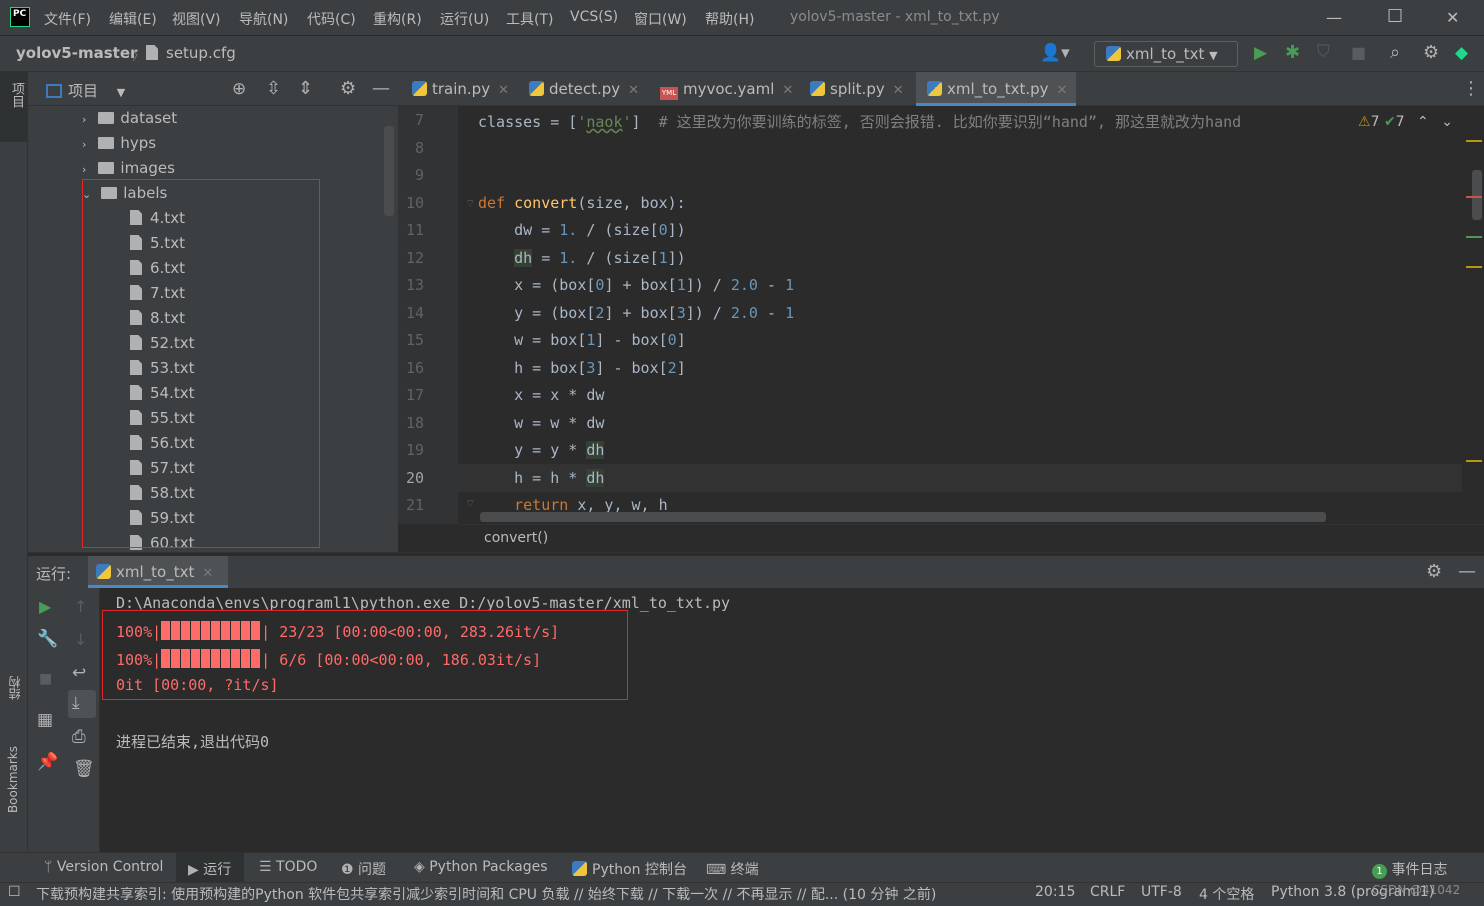 The width and height of the screenshot is (1484, 906). I want to click on maximize-icon: ☐, so click(1395, 16).